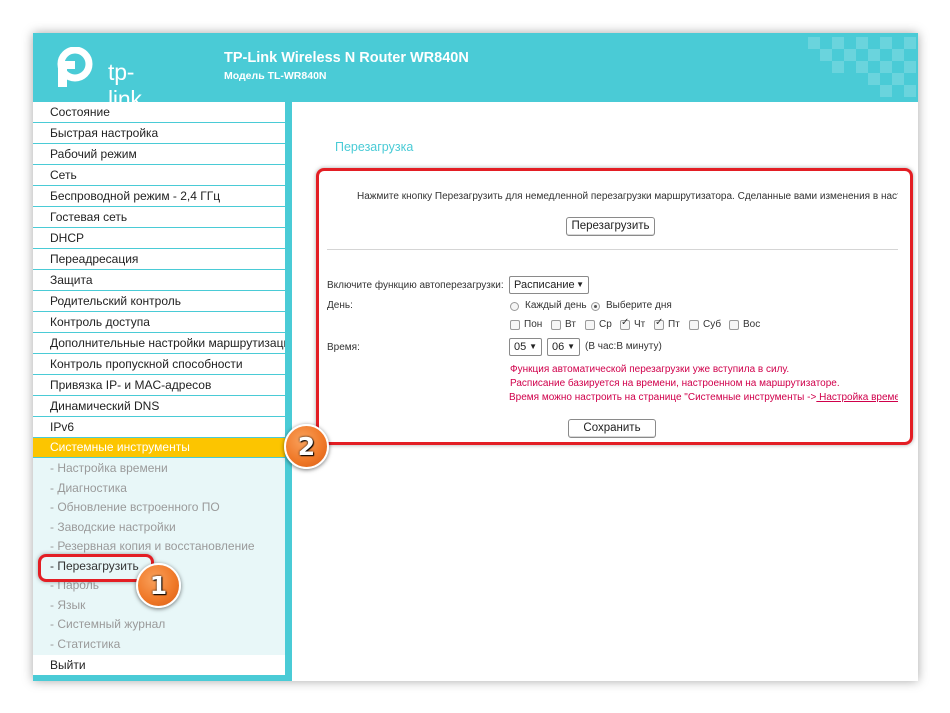 The height and width of the screenshot is (713, 950). I want to click on sidebar-item-security: Защита, so click(159, 280).